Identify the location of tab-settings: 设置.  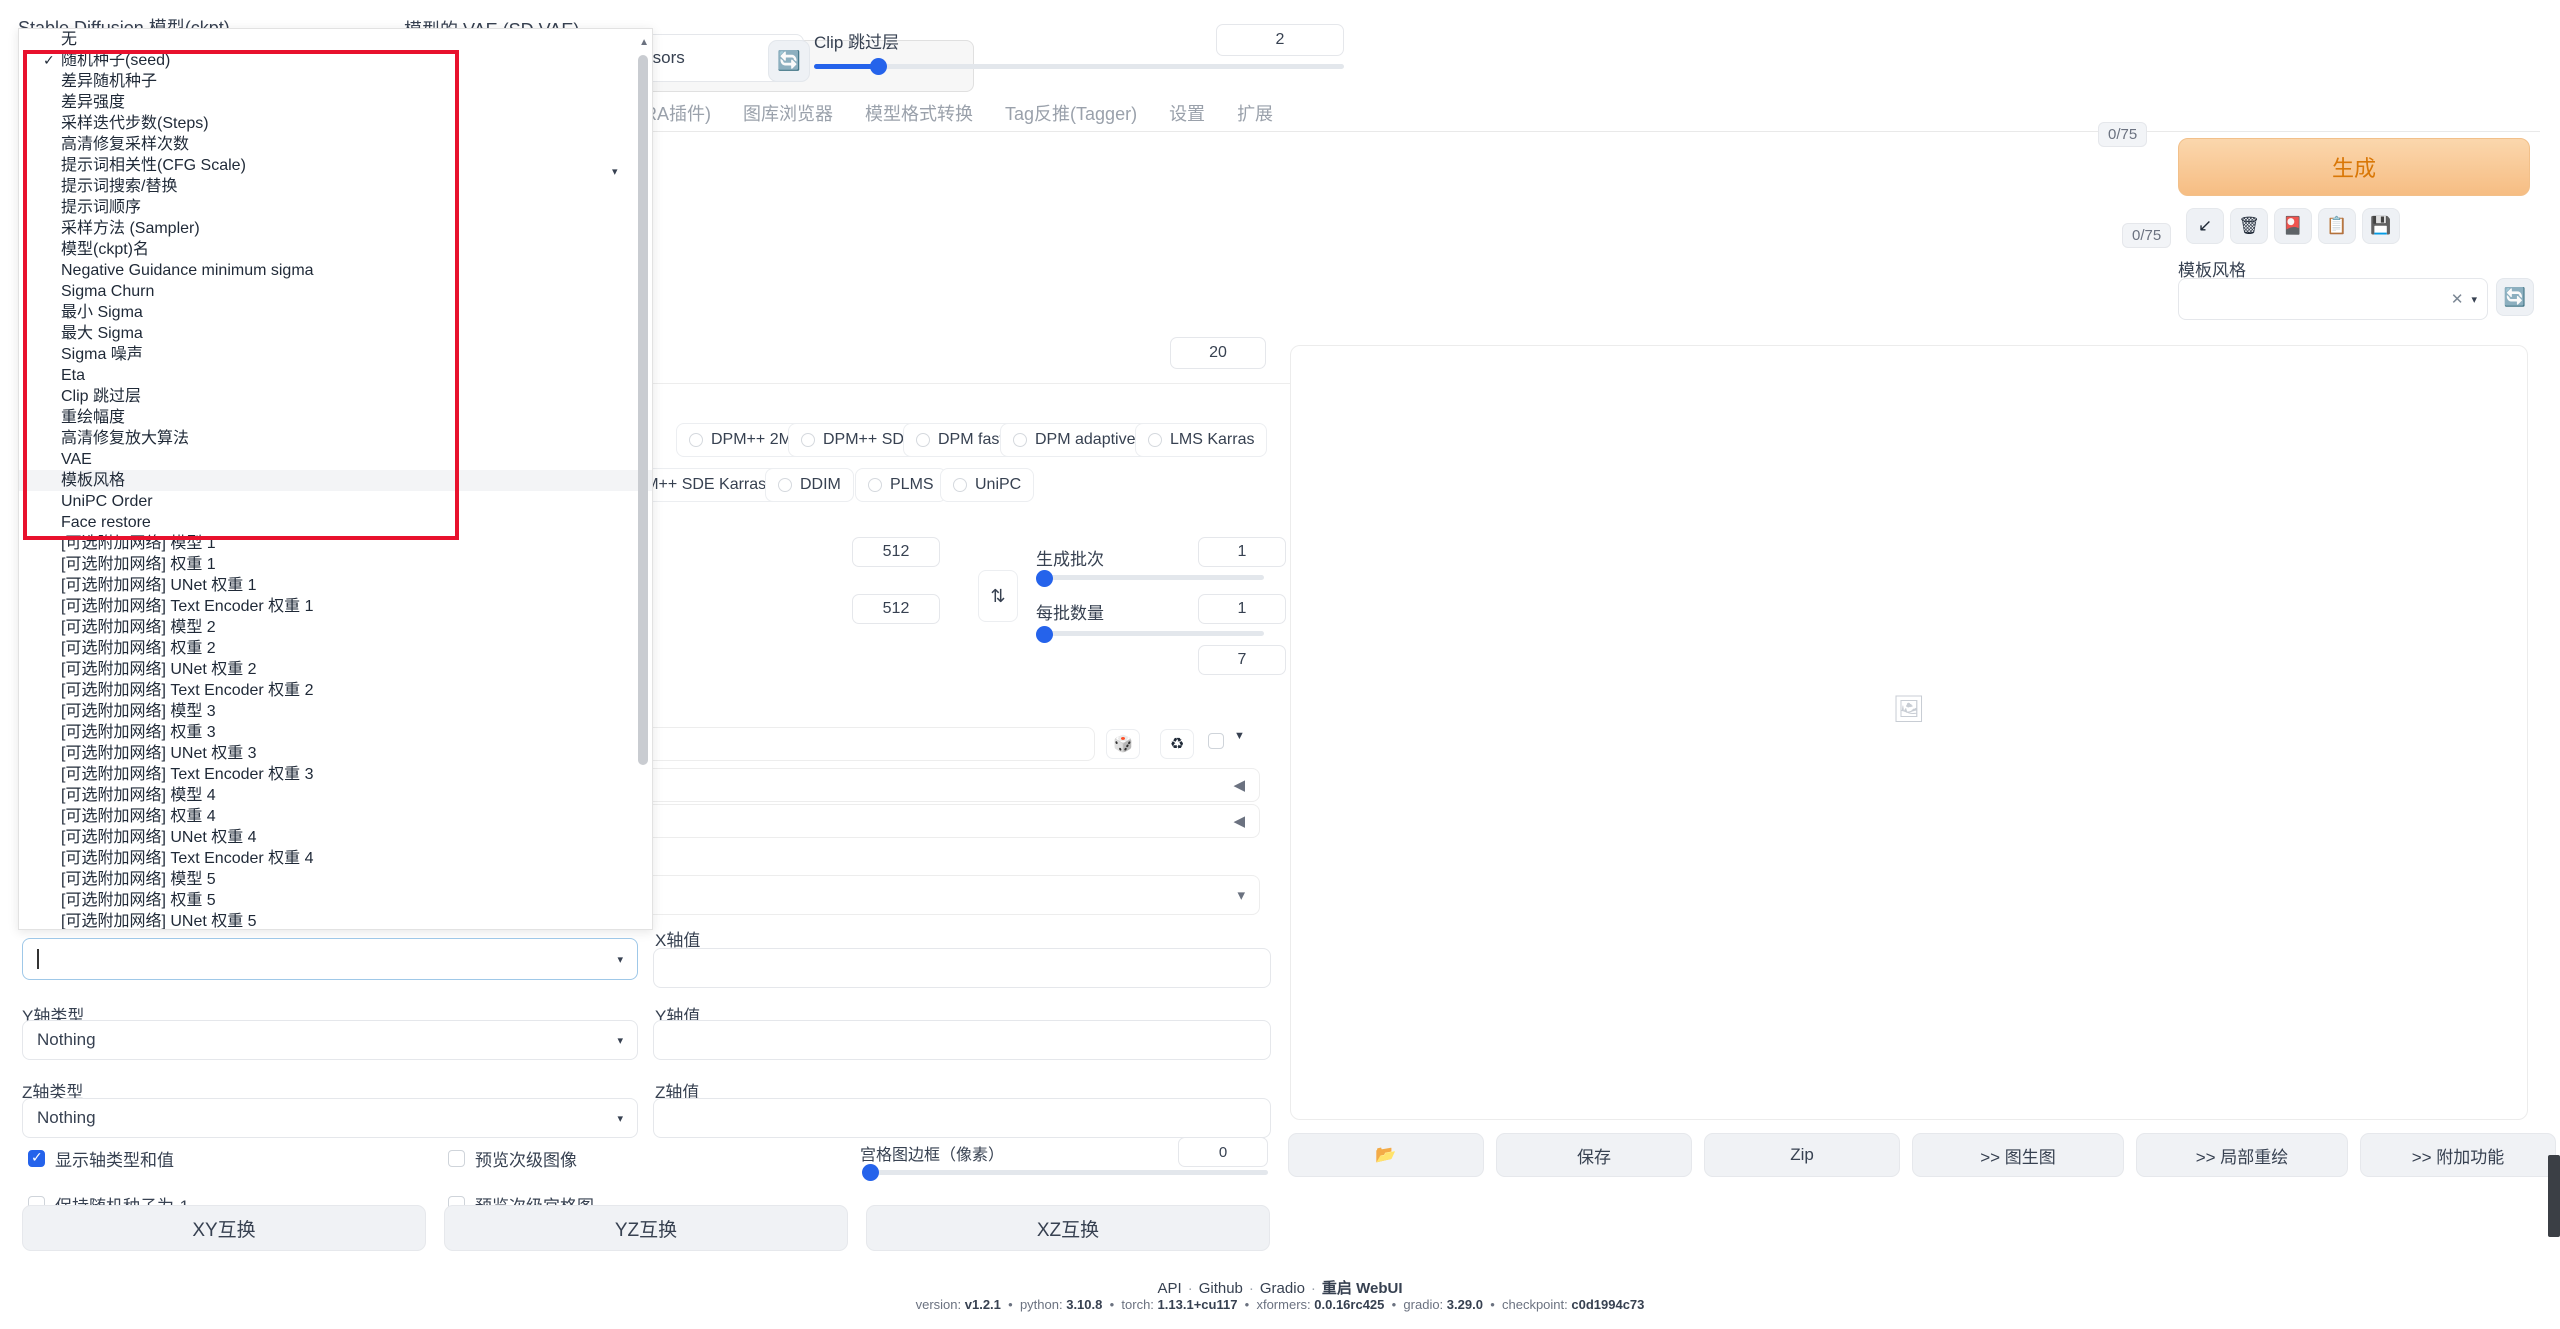
(1187, 113).